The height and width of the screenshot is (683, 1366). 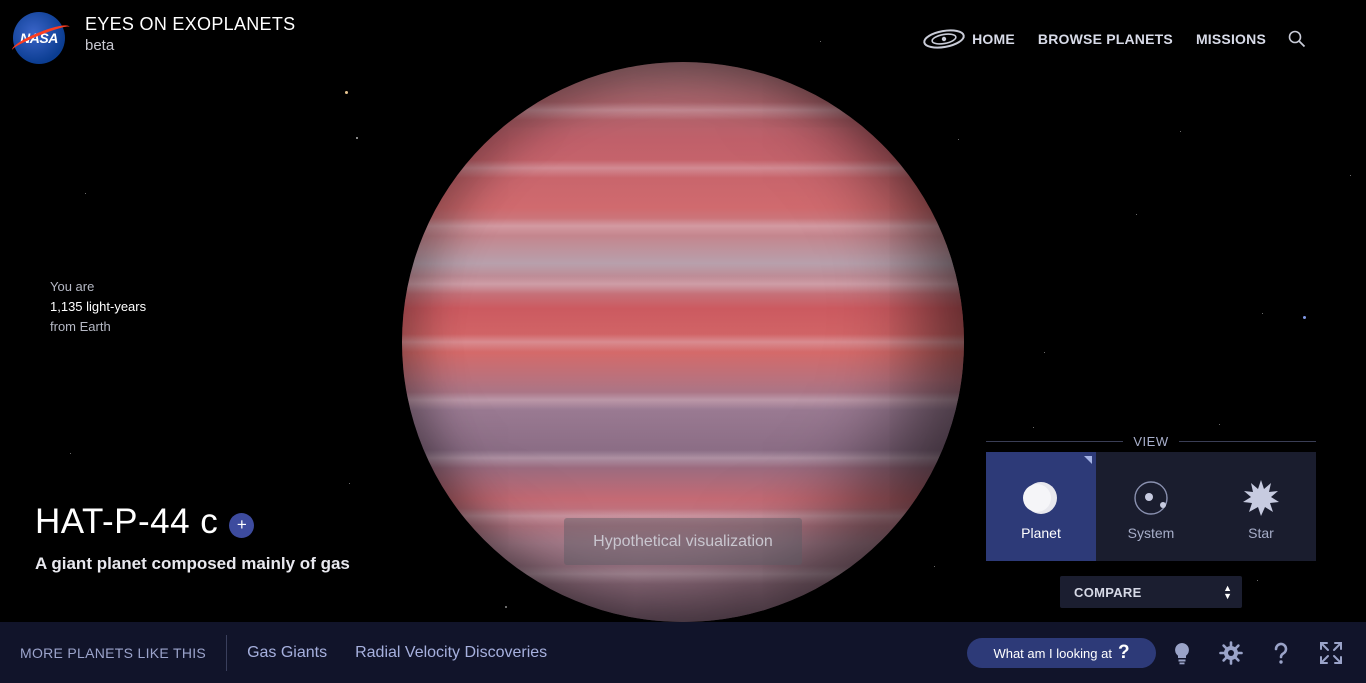 What do you see at coordinates (451, 653) in the screenshot?
I see `tag-radial-velocity: Radial Velocity Discoveries` at bounding box center [451, 653].